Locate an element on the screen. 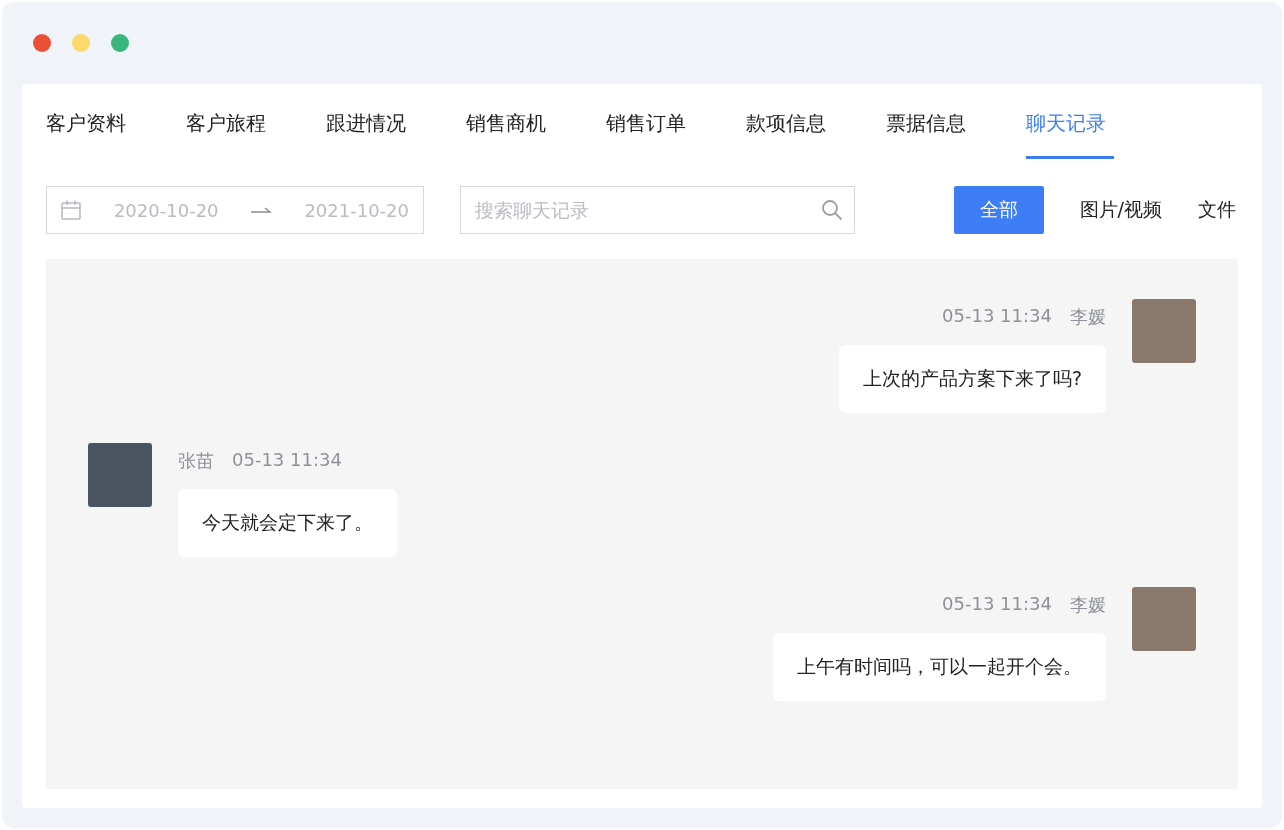  filter-button: 文件 is located at coordinates (1211, 210).